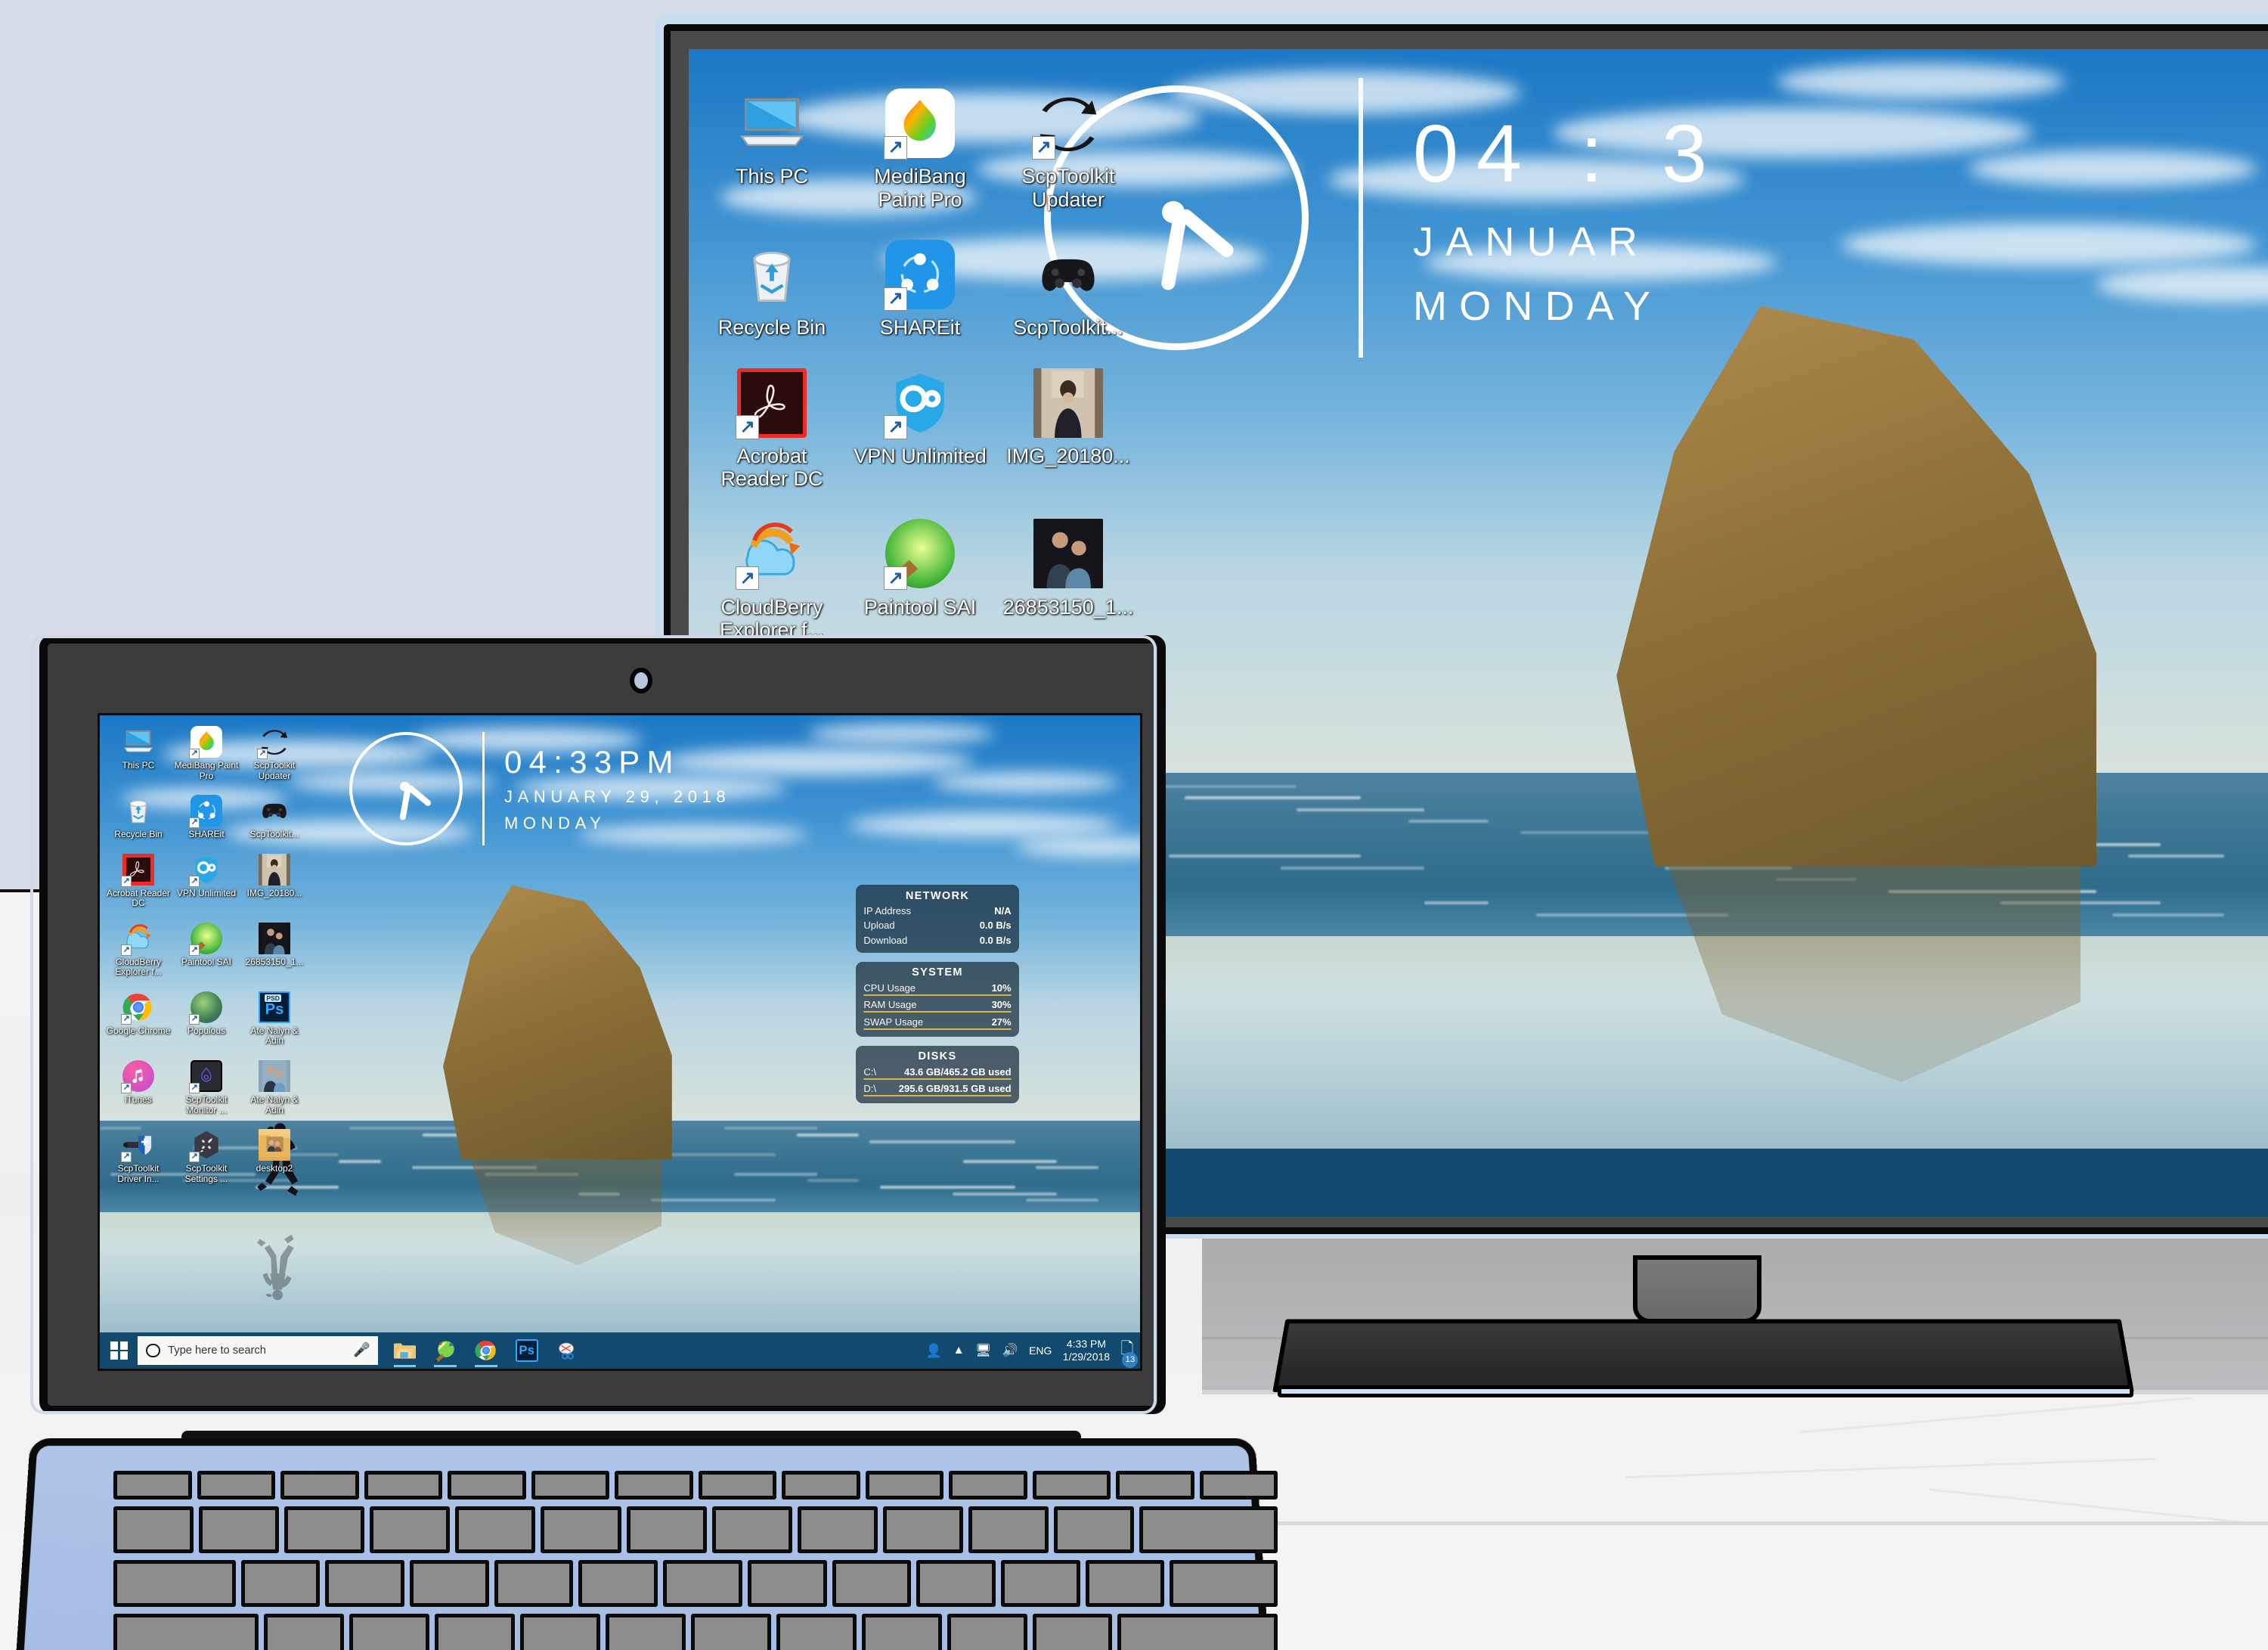 The width and height of the screenshot is (2268, 1650). I want to click on taskbar-clock: 4:33 PM 1/29/2018, so click(1086, 1351).